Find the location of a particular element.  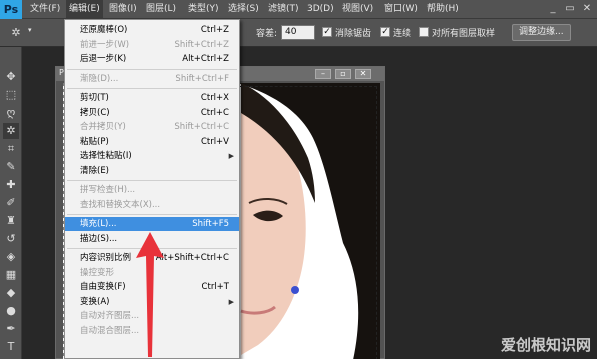

menu-item-label: 剪切(T) is located at coordinates (94, 98).